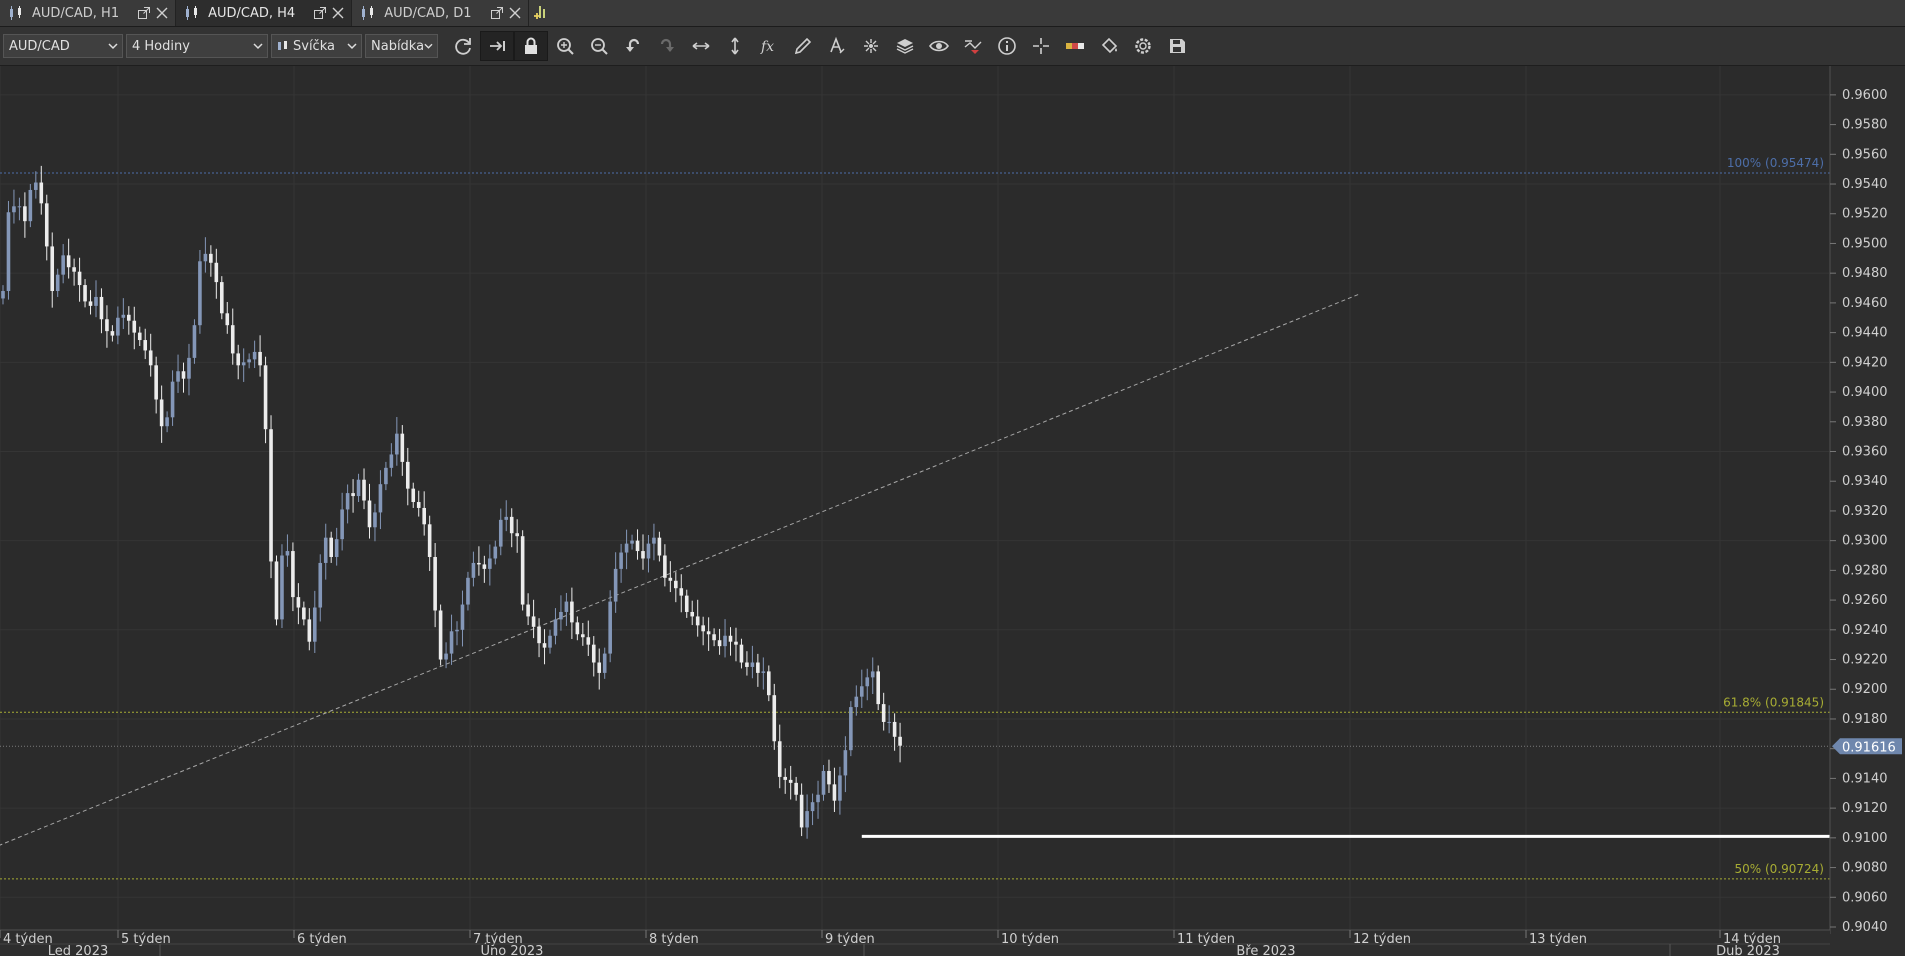 This screenshot has width=1905, height=956. I want to click on price-tick-label: 0.9100, so click(1865, 838).